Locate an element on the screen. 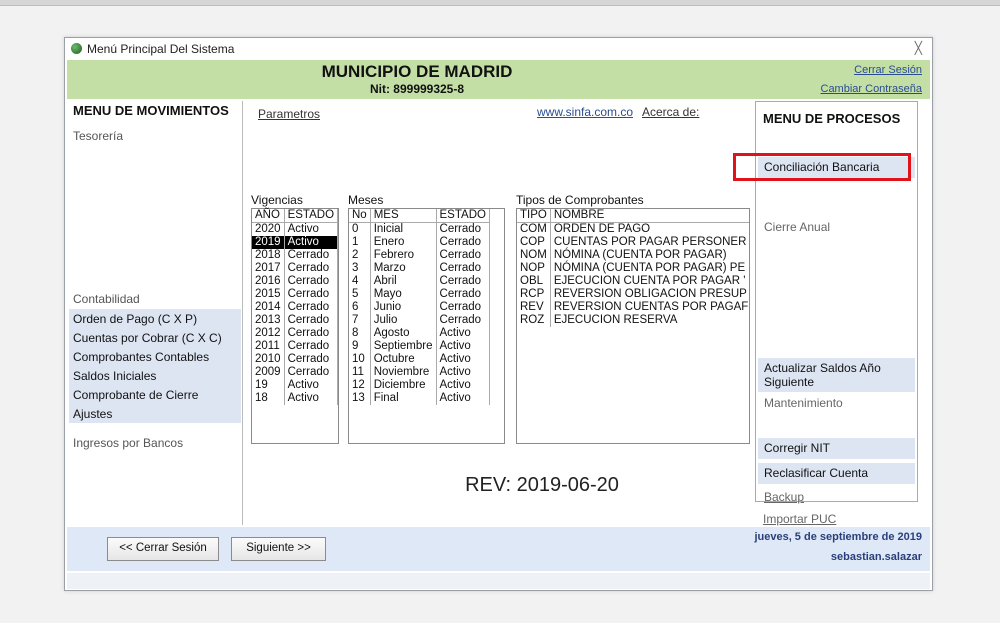 Image resolution: width=1000 pixels, height=623 pixels. table-cell: OBL is located at coordinates (534, 281).